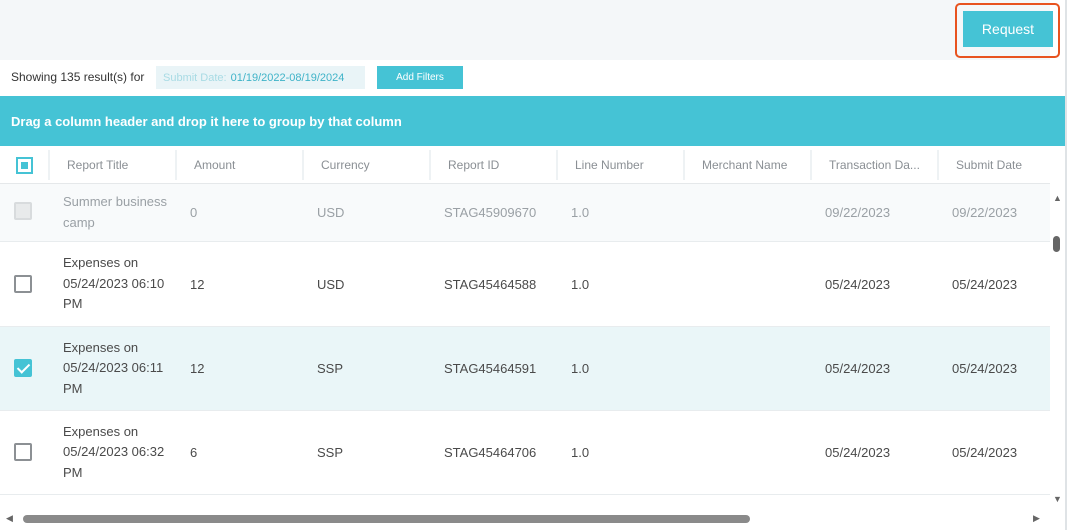 The image size is (1067, 530). Describe the element at coordinates (194, 452) in the screenshot. I see `cell-amount: 6` at that location.